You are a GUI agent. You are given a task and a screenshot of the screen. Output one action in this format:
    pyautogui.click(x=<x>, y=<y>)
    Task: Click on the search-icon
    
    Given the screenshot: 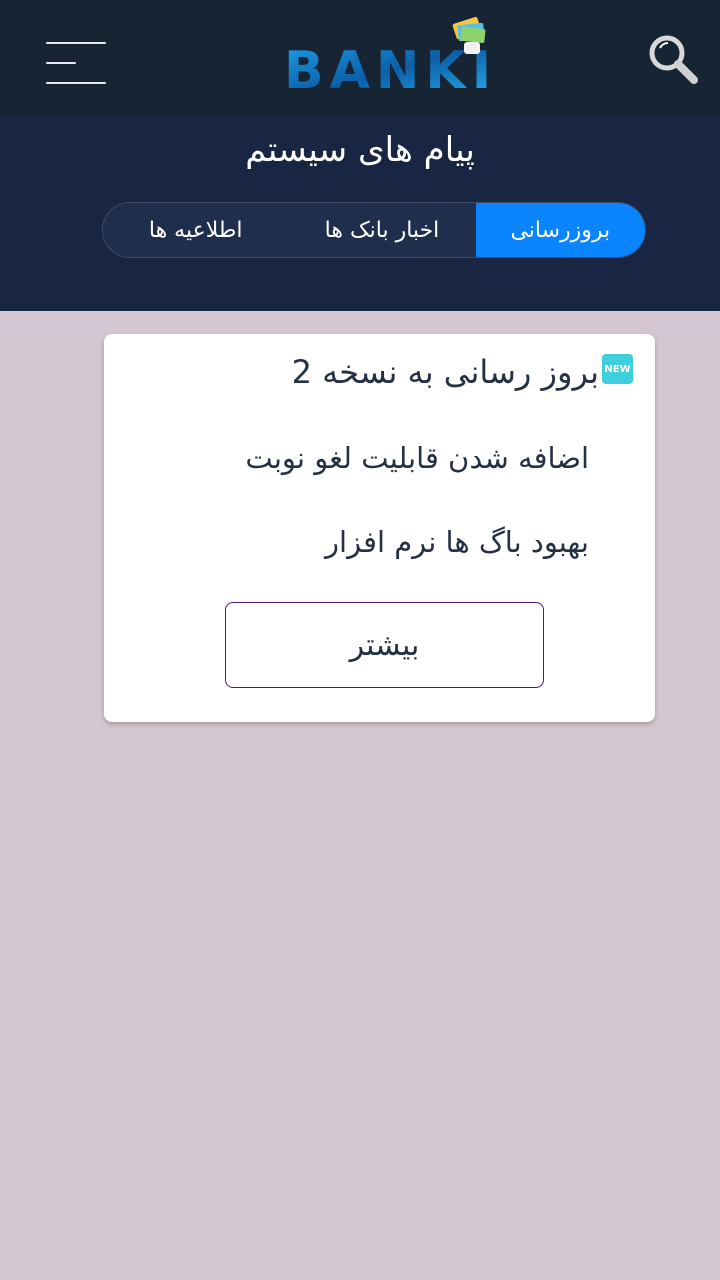 What is the action you would take?
    pyautogui.click(x=673, y=59)
    